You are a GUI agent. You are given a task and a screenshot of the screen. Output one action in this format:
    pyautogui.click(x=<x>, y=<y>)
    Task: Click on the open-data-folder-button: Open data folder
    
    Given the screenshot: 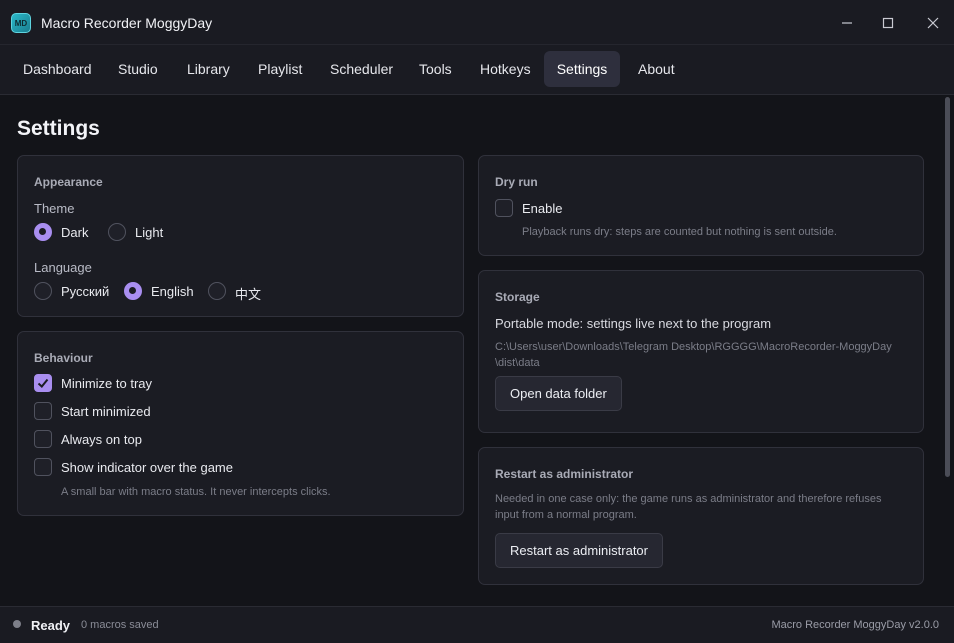 What is the action you would take?
    pyautogui.click(x=558, y=393)
    